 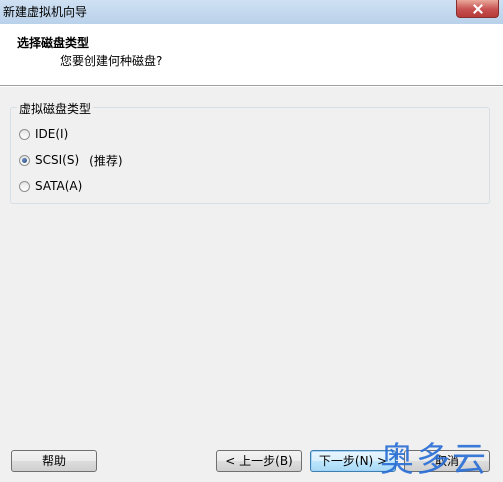 I want to click on scsi-radio-button, so click(x=24, y=160).